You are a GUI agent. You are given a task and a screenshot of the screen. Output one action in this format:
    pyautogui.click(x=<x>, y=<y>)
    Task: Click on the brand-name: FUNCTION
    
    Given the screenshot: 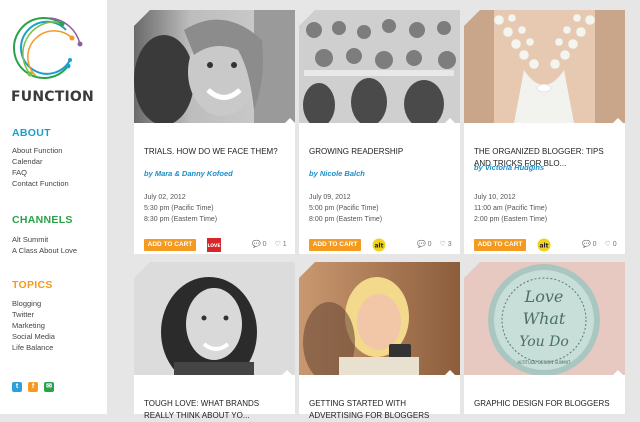 What is the action you would take?
    pyautogui.click(x=52, y=97)
    